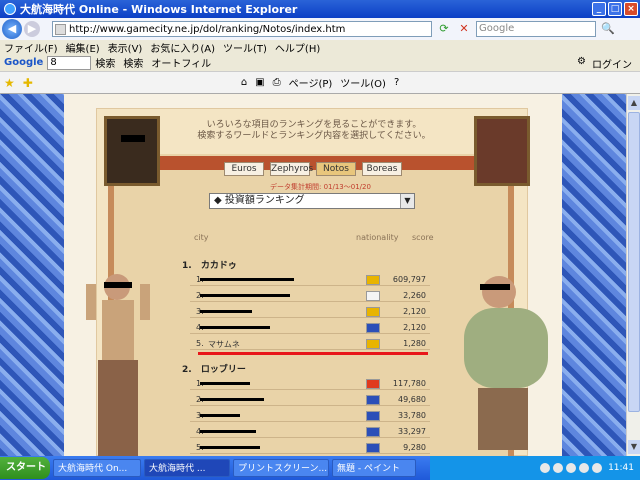 The image size is (640, 480). I want to click on character-head, so click(499, 292).